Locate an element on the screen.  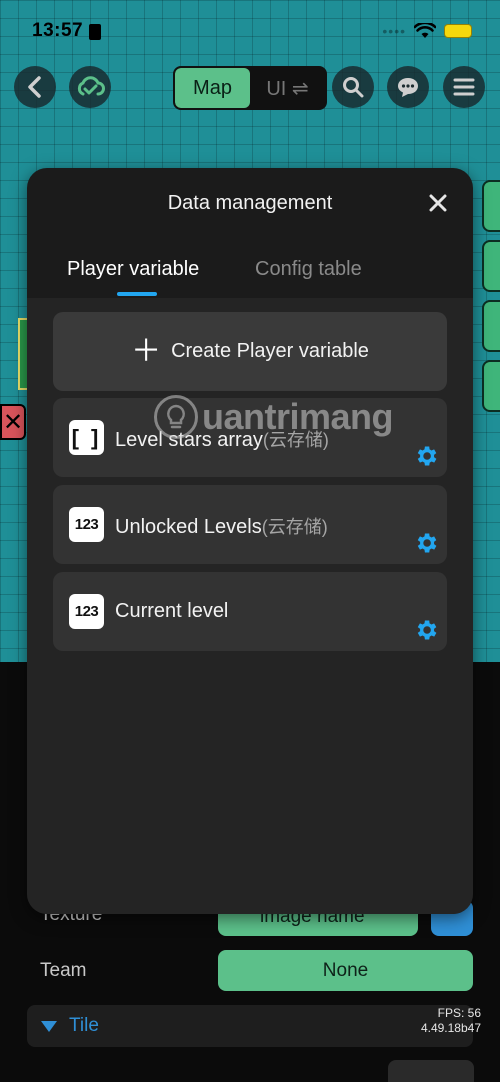
modal-title: Data management is located at coordinates (250, 203).